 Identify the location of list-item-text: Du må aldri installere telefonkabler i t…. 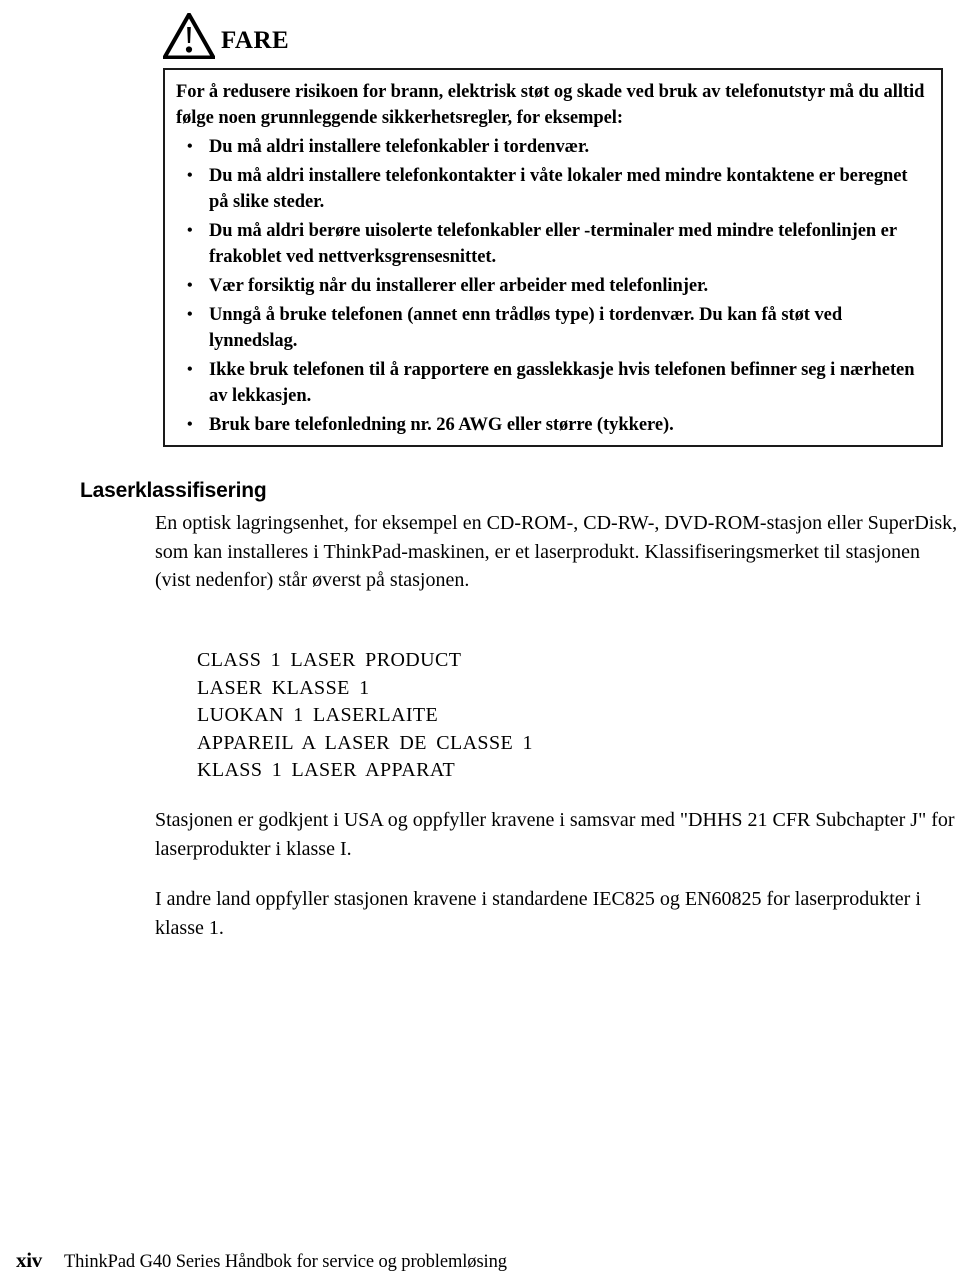
(399, 147).